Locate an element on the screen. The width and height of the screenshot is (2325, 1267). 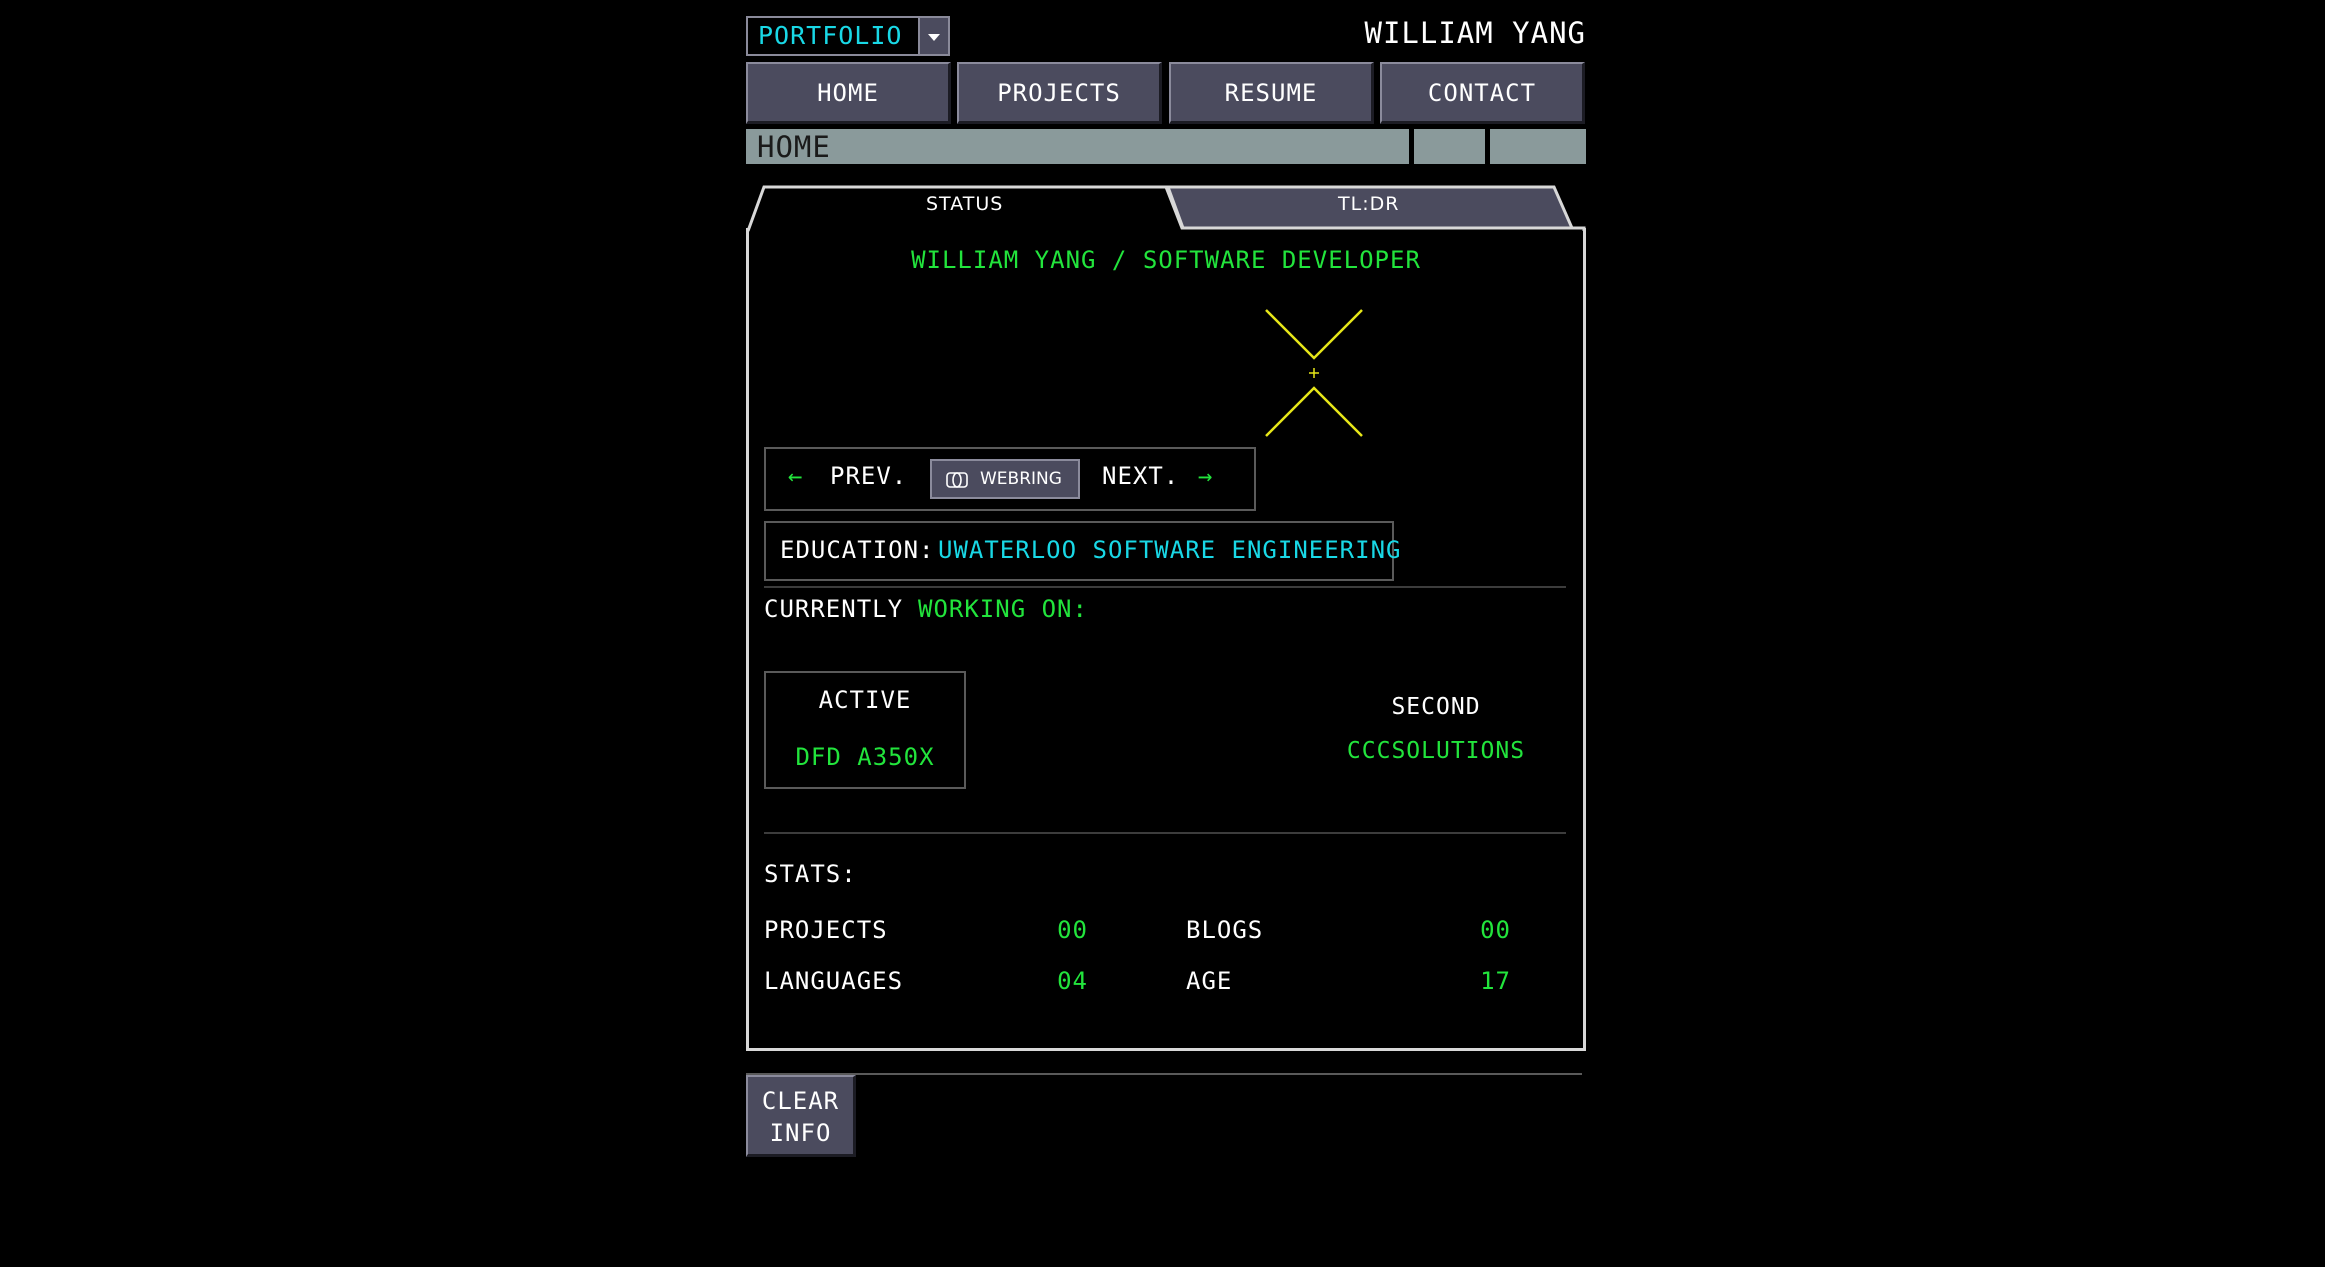
footer-divider is located at coordinates (1164, 1074).